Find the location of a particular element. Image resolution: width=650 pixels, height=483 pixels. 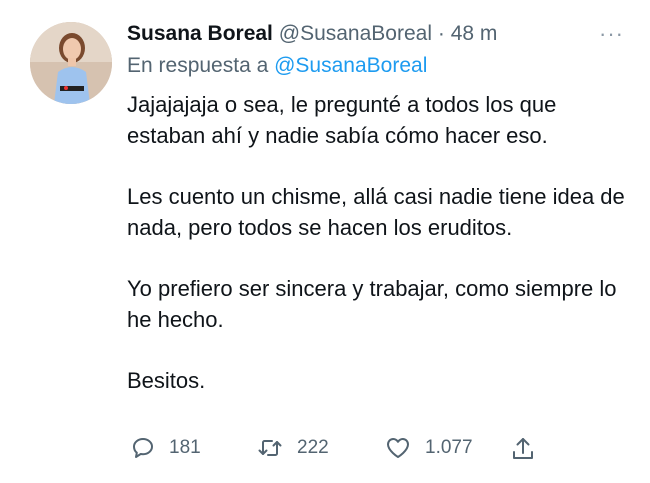

reply-button: 181 is located at coordinates (166, 448).